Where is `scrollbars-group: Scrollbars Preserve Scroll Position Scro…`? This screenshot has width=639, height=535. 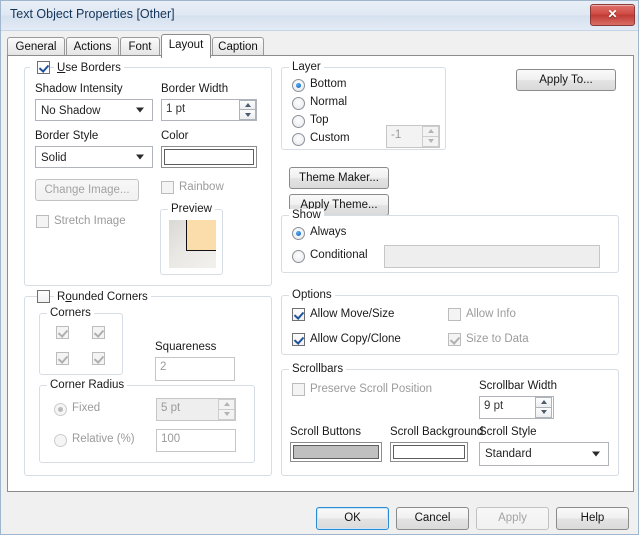 scrollbars-group: Scrollbars Preserve Scroll Position Scro… is located at coordinates (450, 419).